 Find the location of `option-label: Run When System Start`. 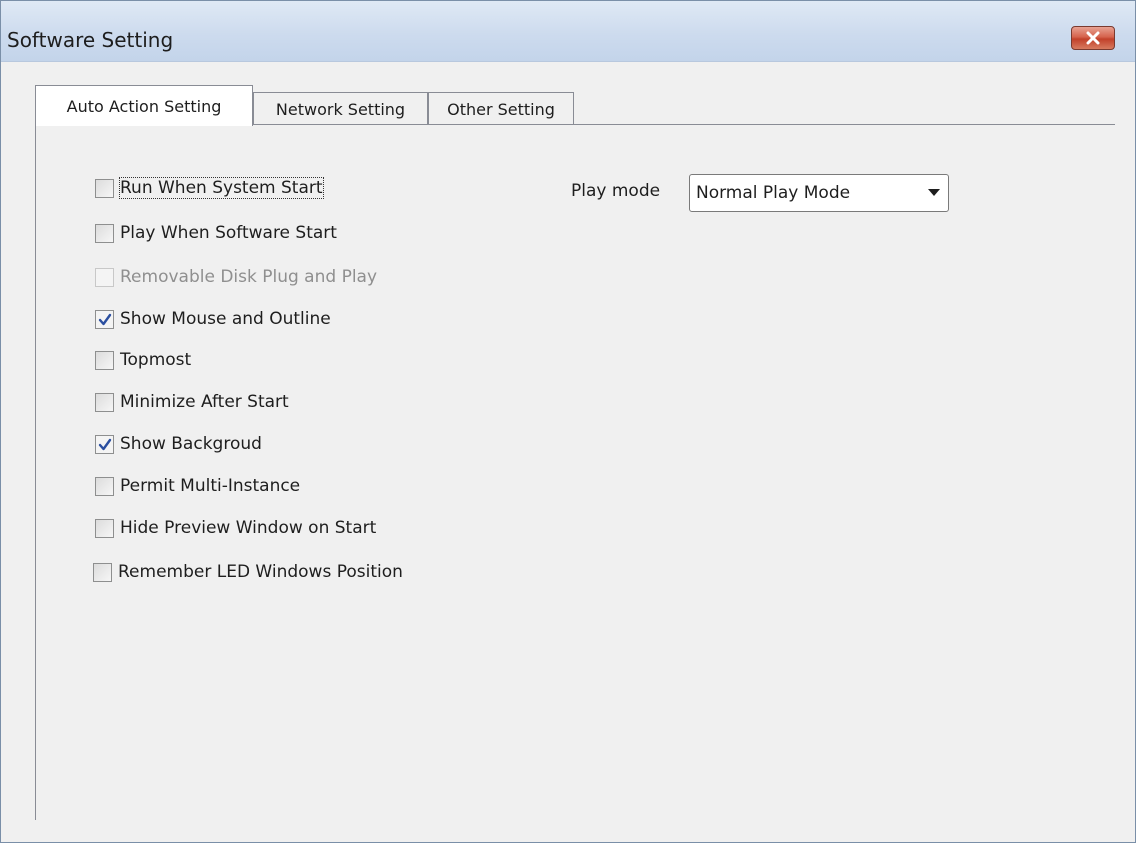

option-label: Run When System Start is located at coordinates (221, 188).